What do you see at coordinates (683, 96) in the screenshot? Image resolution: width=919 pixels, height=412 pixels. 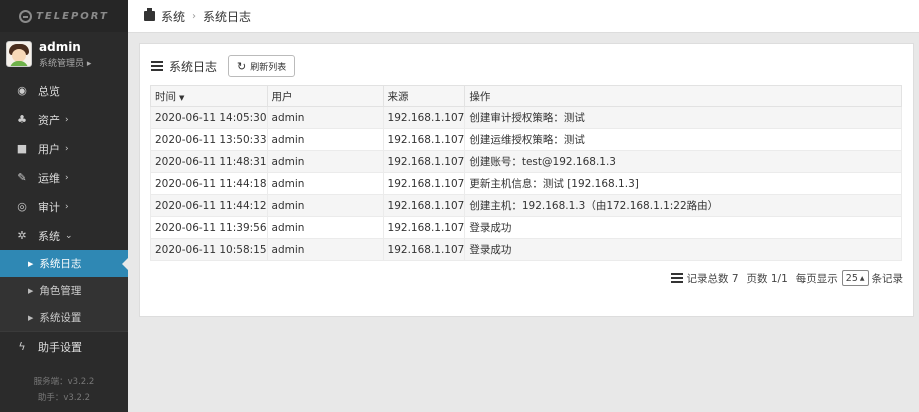 I see `column-header-operation: 操作` at bounding box center [683, 96].